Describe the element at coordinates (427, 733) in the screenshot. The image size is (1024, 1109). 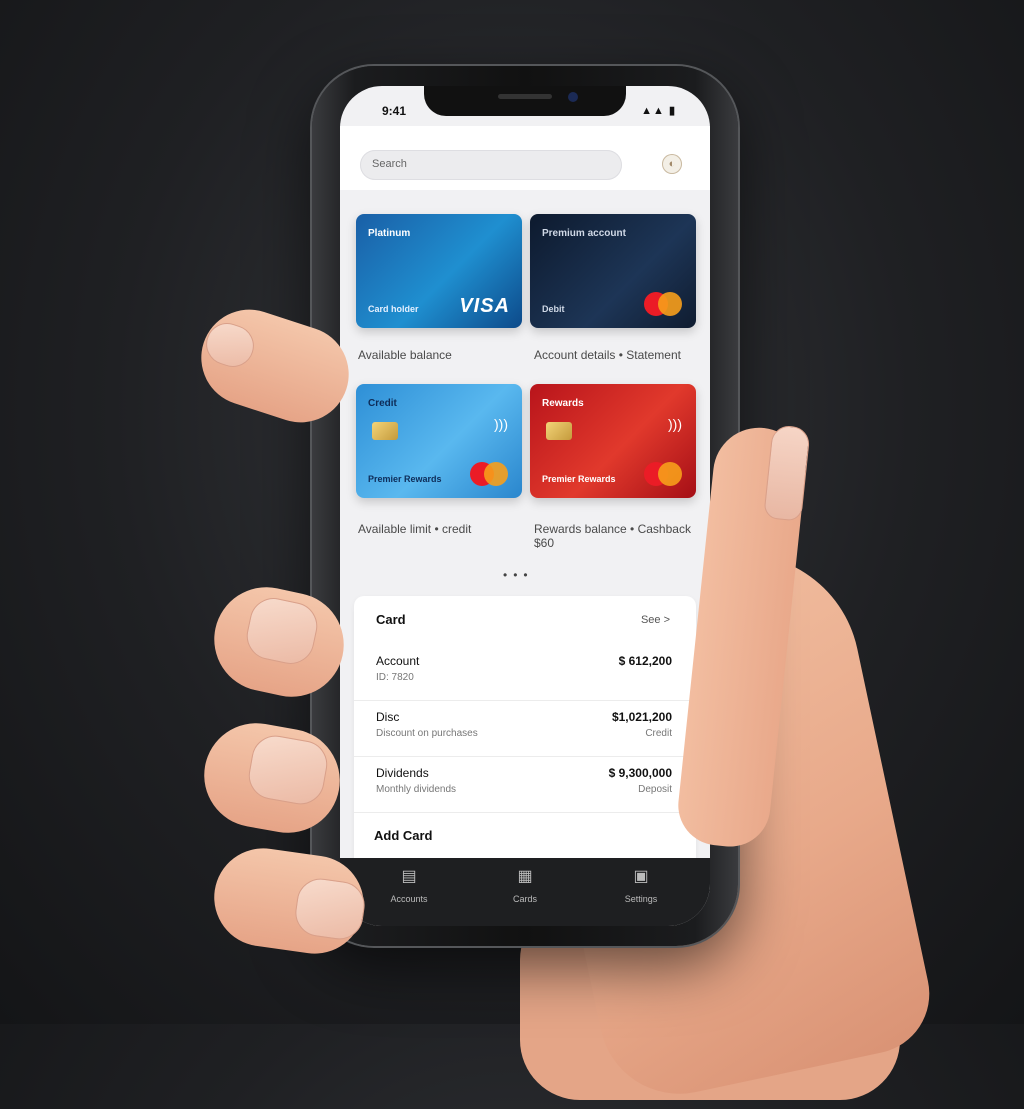
I see `row-sub: Discount on purchases` at that location.